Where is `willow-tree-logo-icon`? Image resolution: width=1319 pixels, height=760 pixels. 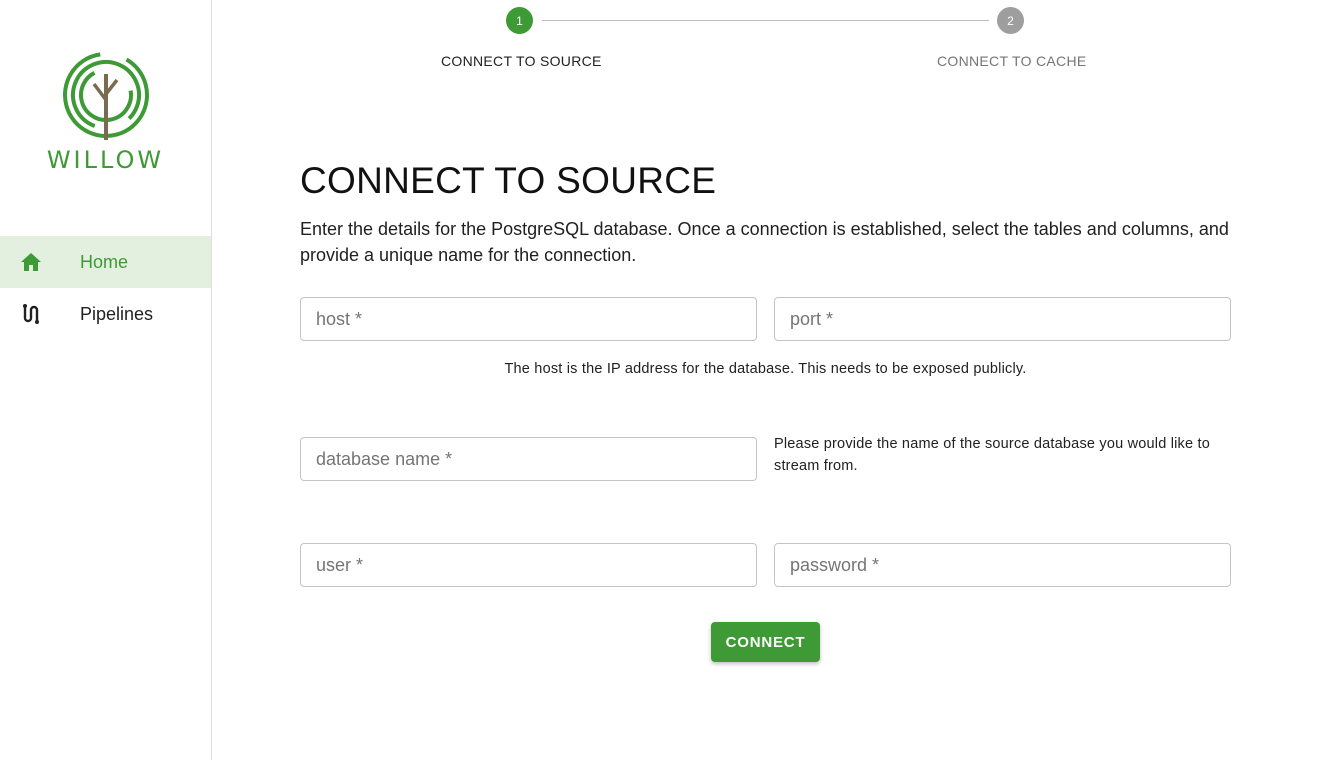 willow-tree-logo-icon is located at coordinates (105, 95).